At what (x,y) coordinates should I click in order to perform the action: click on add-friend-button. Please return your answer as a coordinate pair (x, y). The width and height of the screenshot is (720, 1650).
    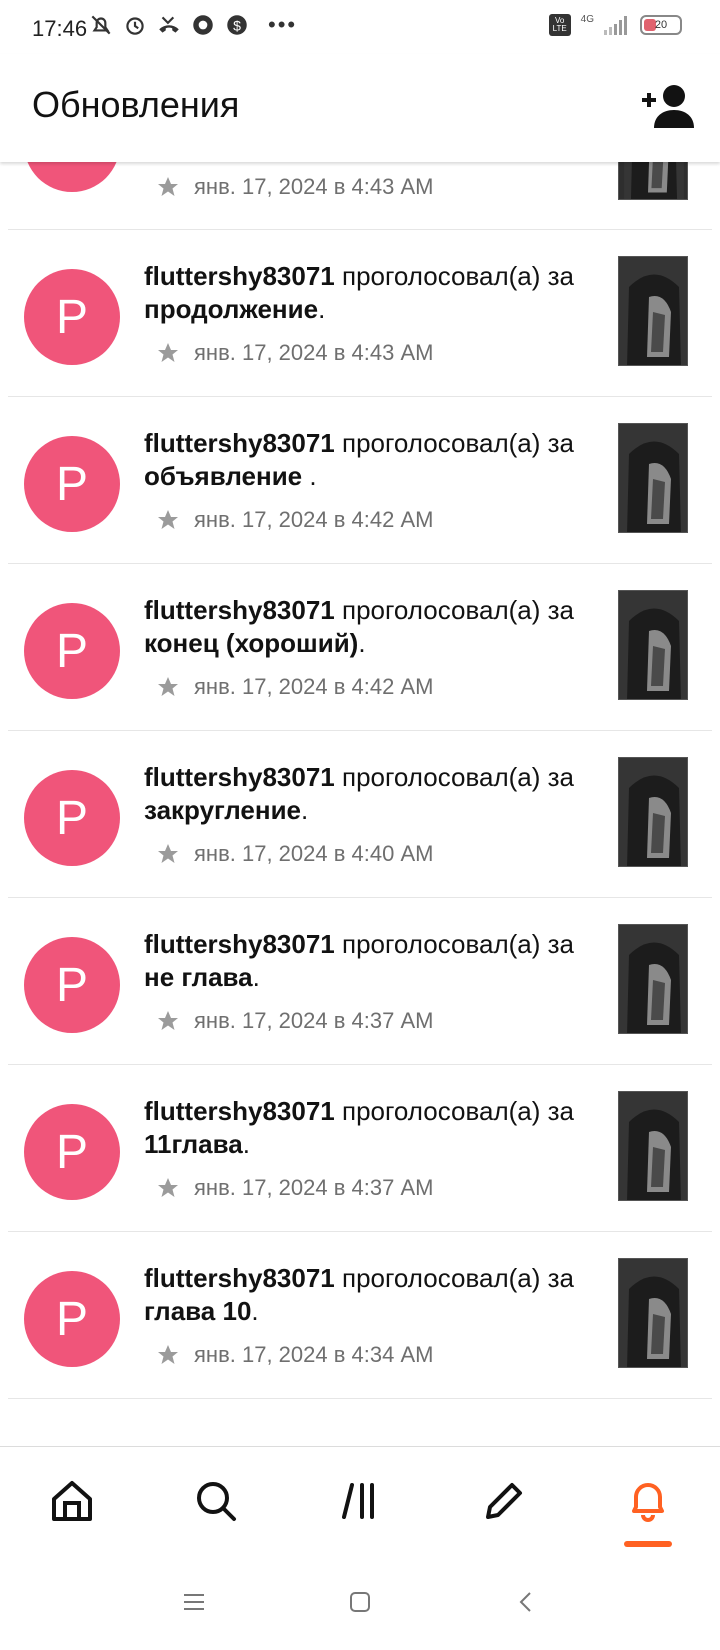
    Looking at the image, I should click on (668, 106).